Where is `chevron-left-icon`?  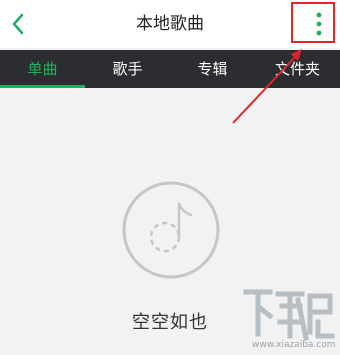
chevron-left-icon is located at coordinates (18, 24).